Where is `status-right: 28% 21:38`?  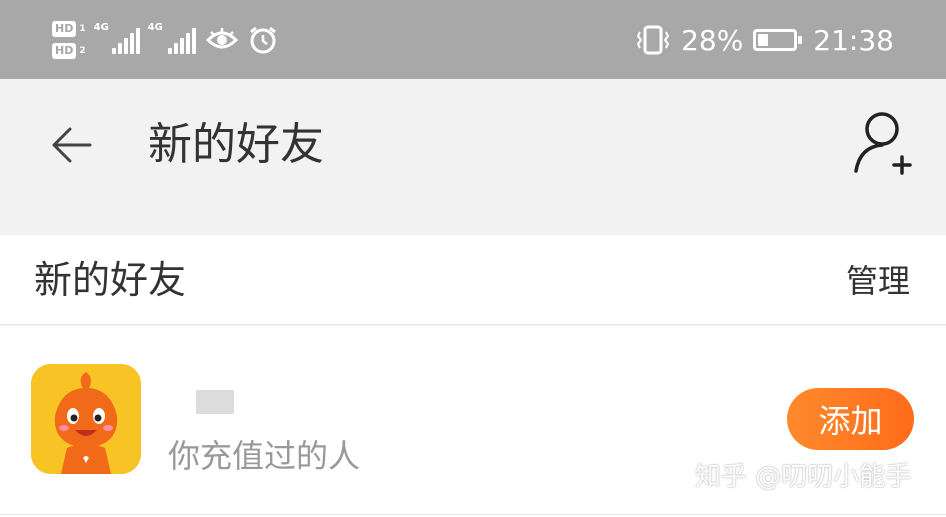
status-right: 28% 21:38 is located at coordinates (764, 40).